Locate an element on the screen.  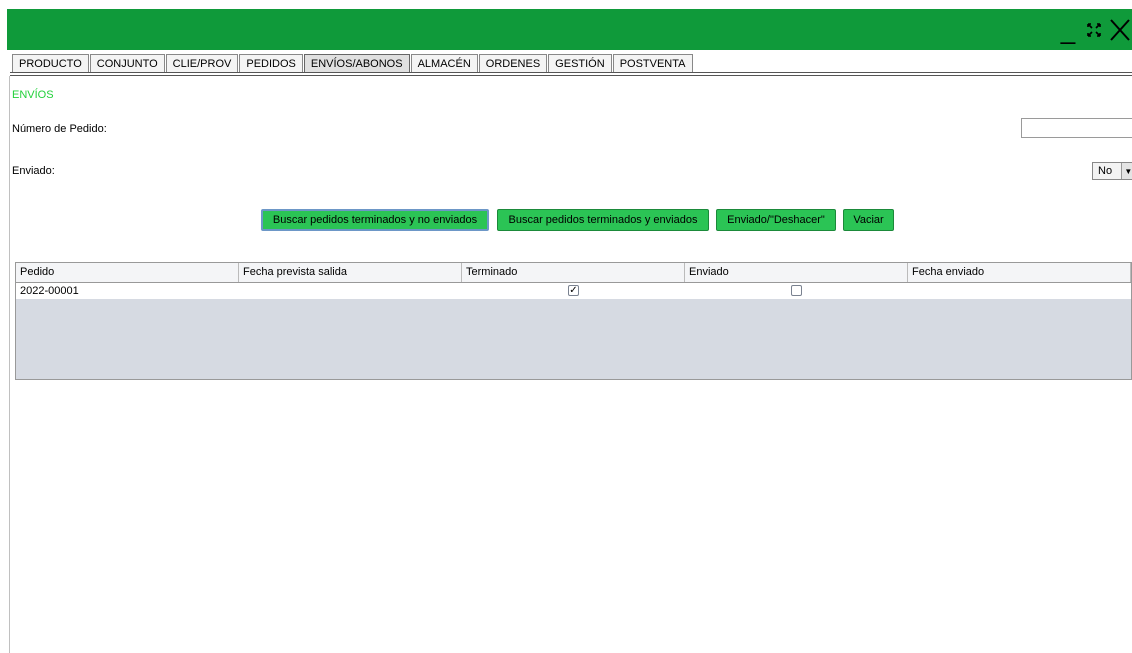
tab-conjunto: CONJUNTO is located at coordinates (127, 63).